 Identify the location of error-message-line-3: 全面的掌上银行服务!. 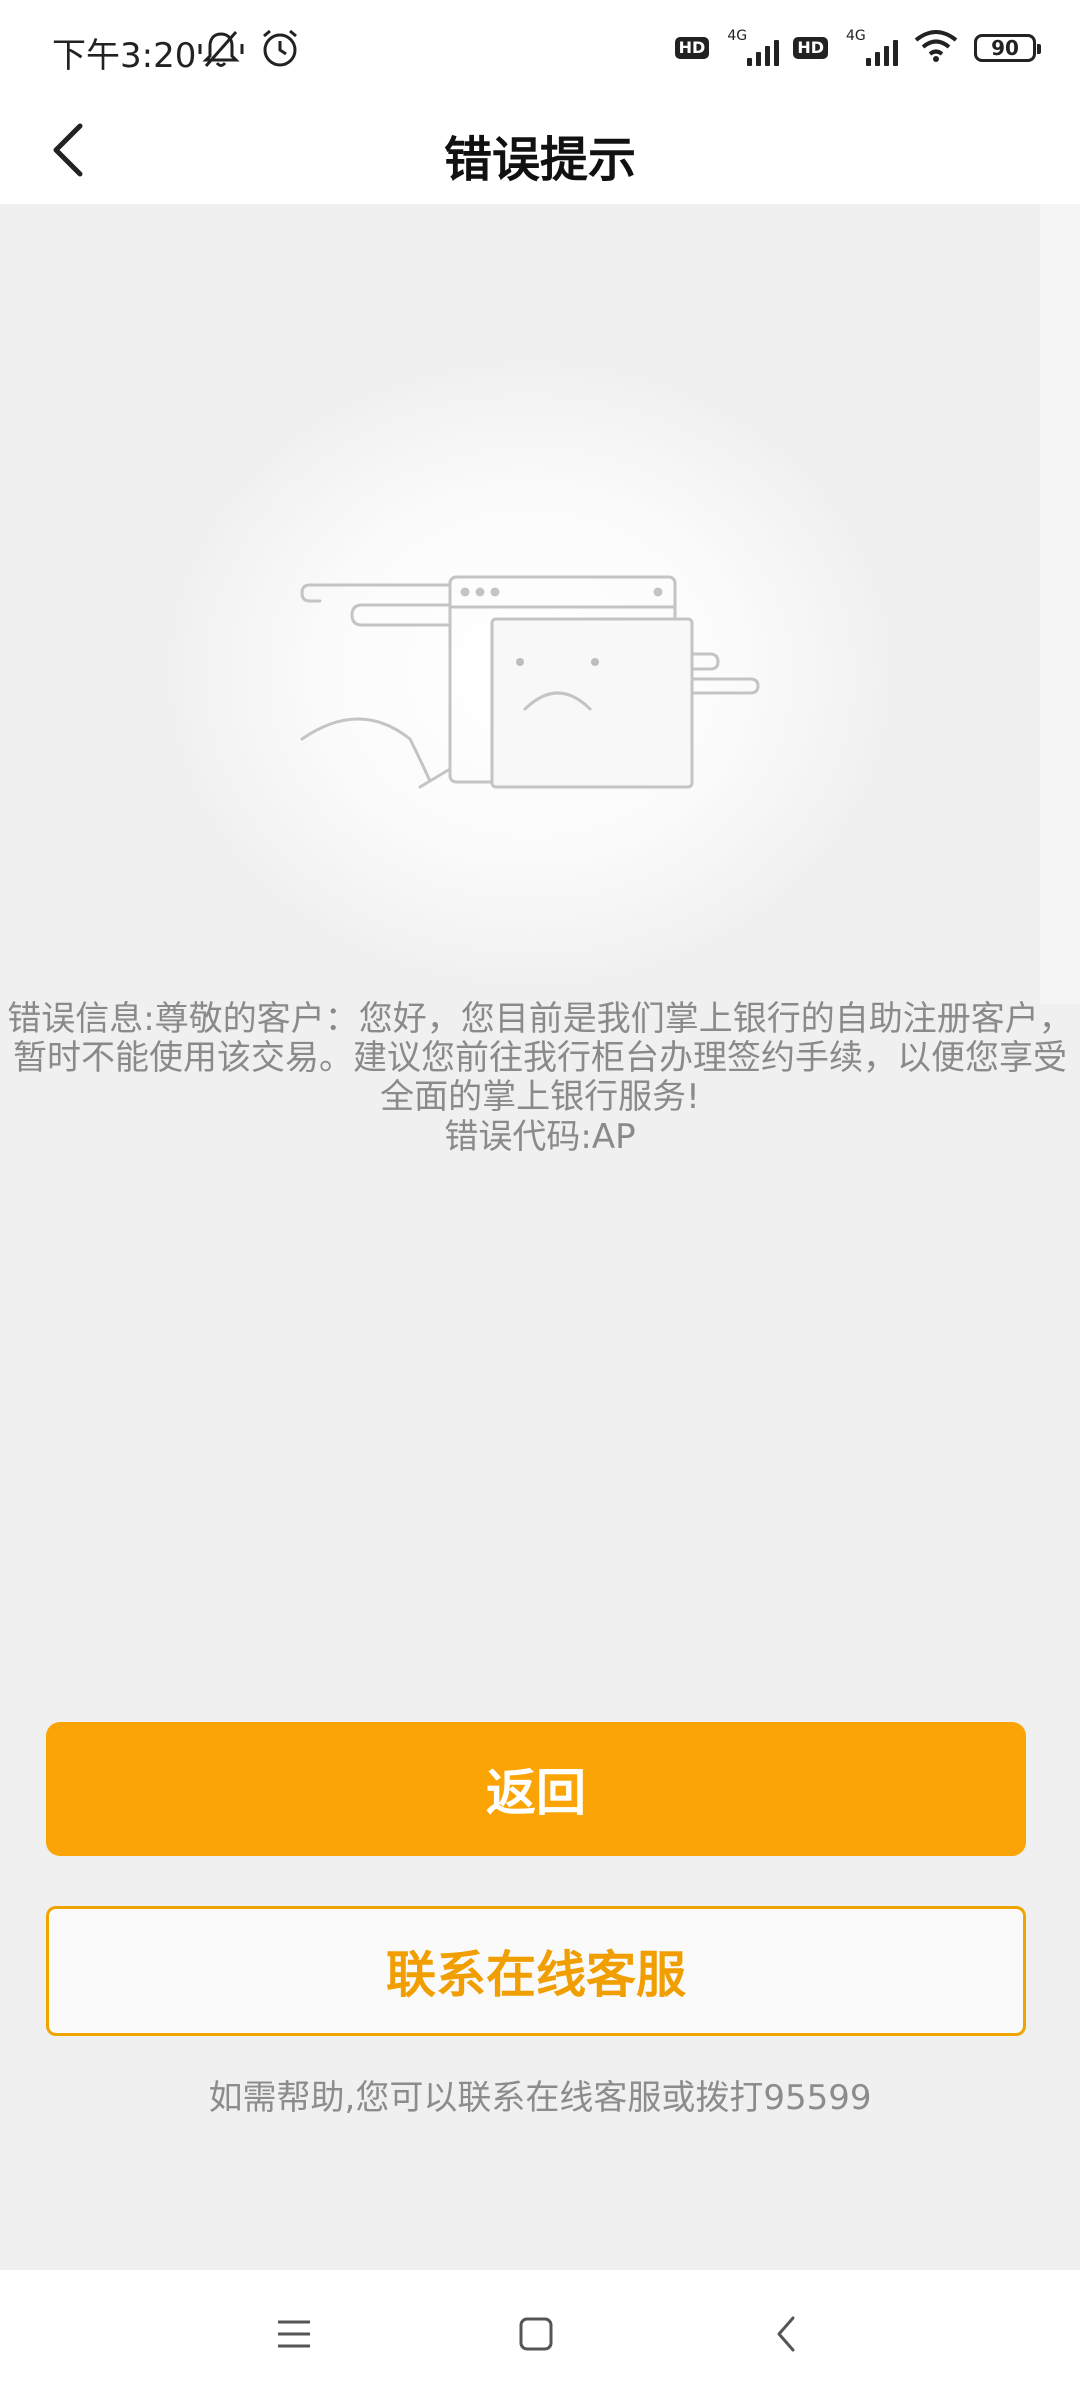
(540, 1097).